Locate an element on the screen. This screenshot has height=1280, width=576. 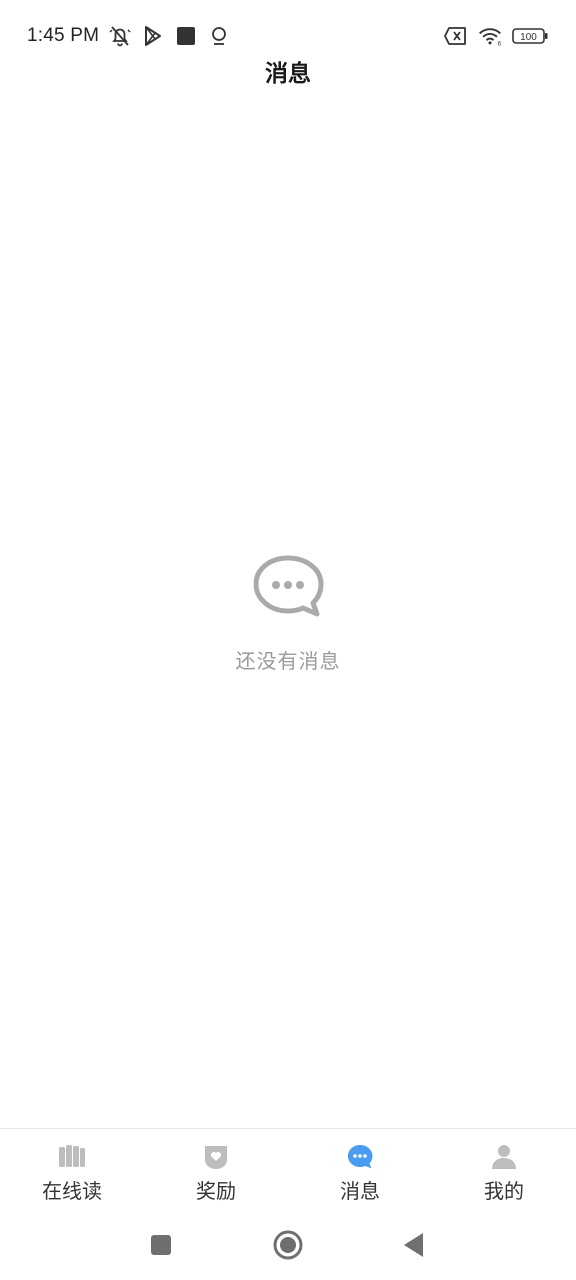
tab-label: 我的 is located at coordinates (504, 1191).